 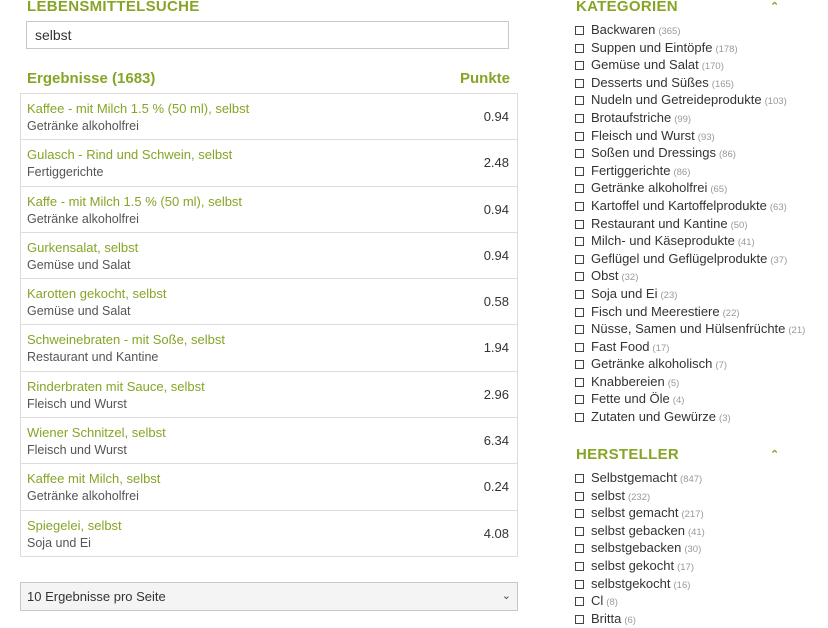 I want to click on filter-label: Zutaten und Gewürze (3), so click(x=661, y=416).